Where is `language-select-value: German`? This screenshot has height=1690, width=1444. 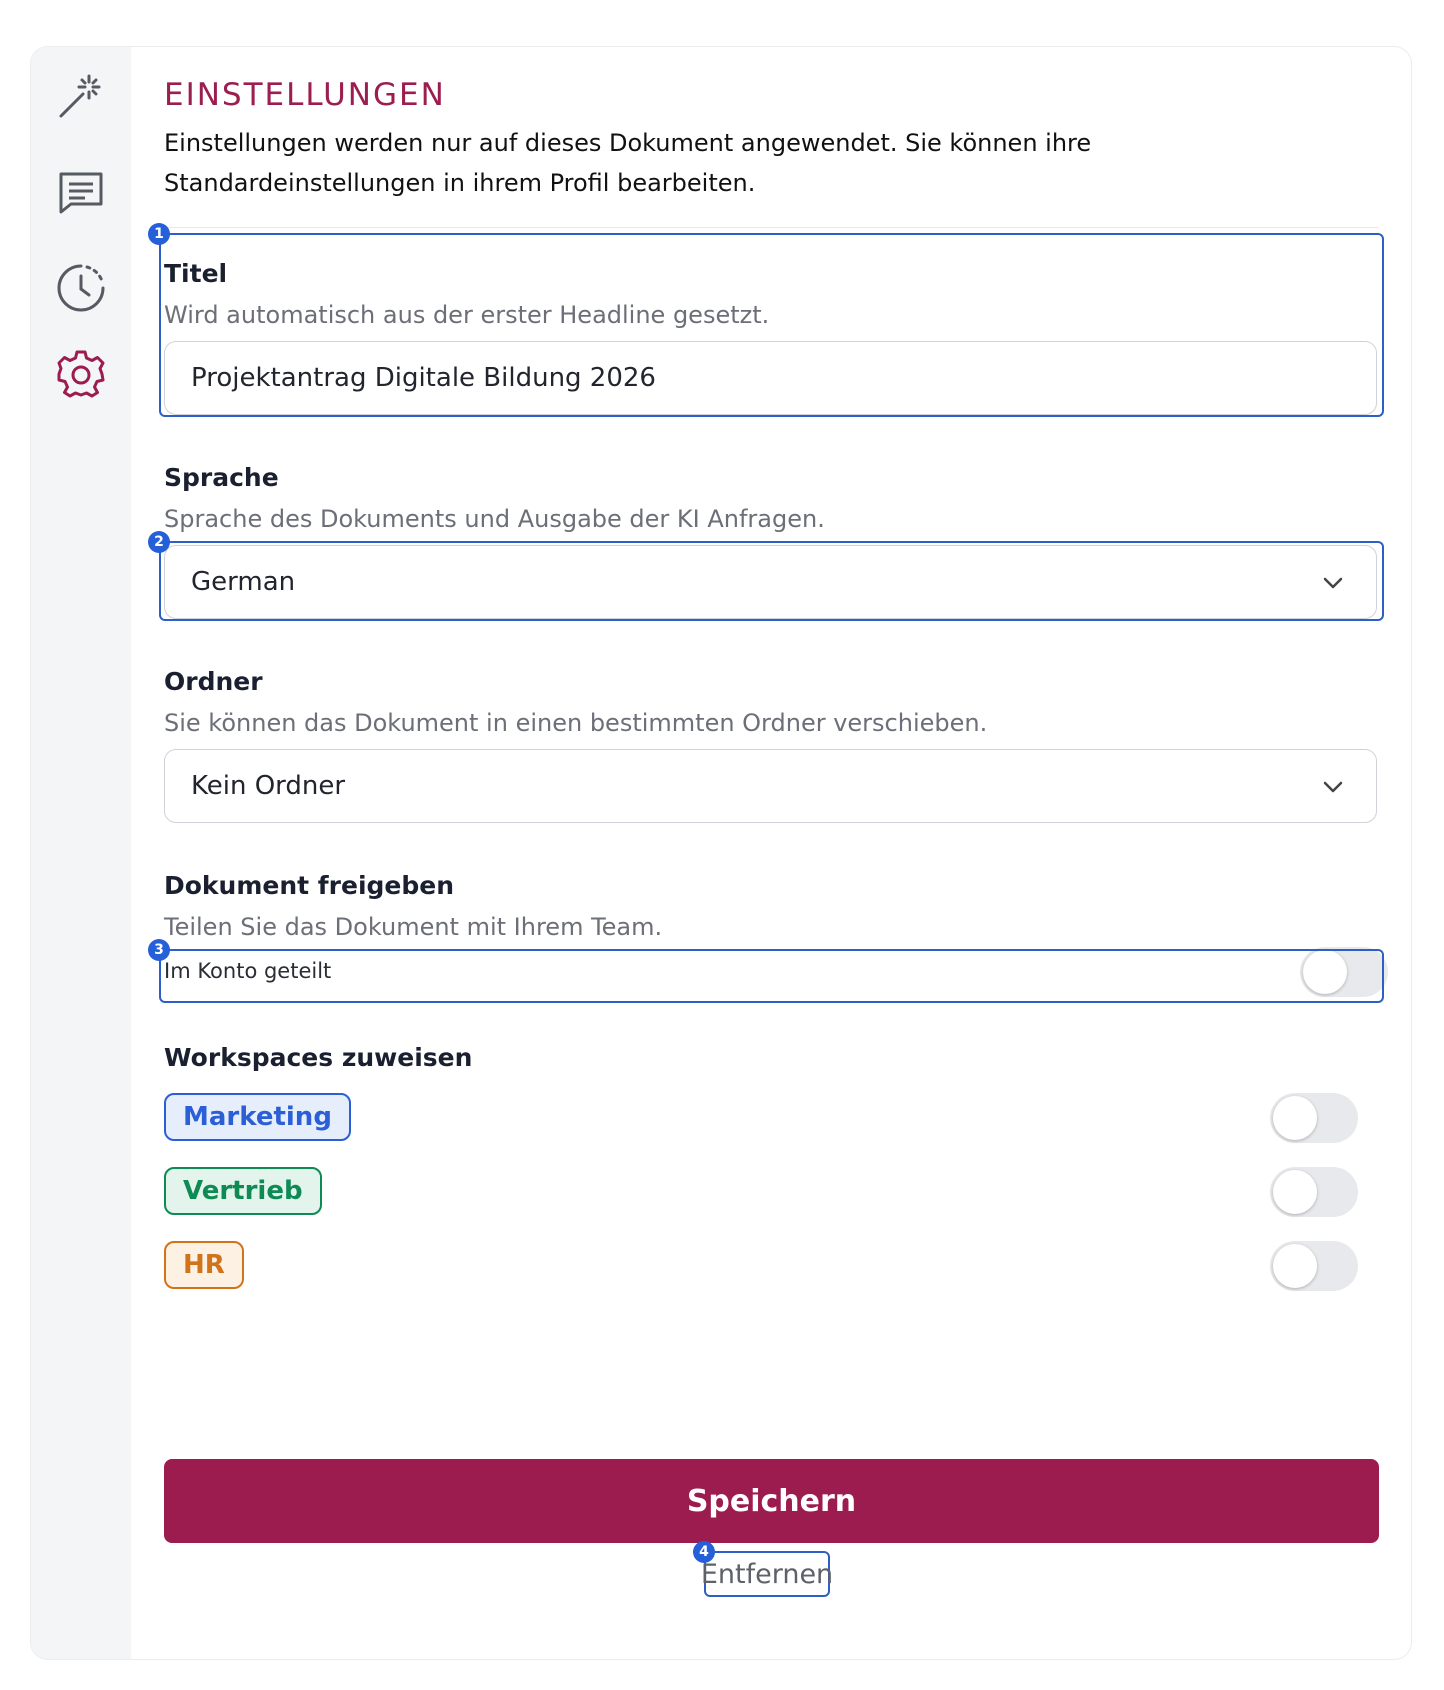
language-select-value: German is located at coordinates (243, 582).